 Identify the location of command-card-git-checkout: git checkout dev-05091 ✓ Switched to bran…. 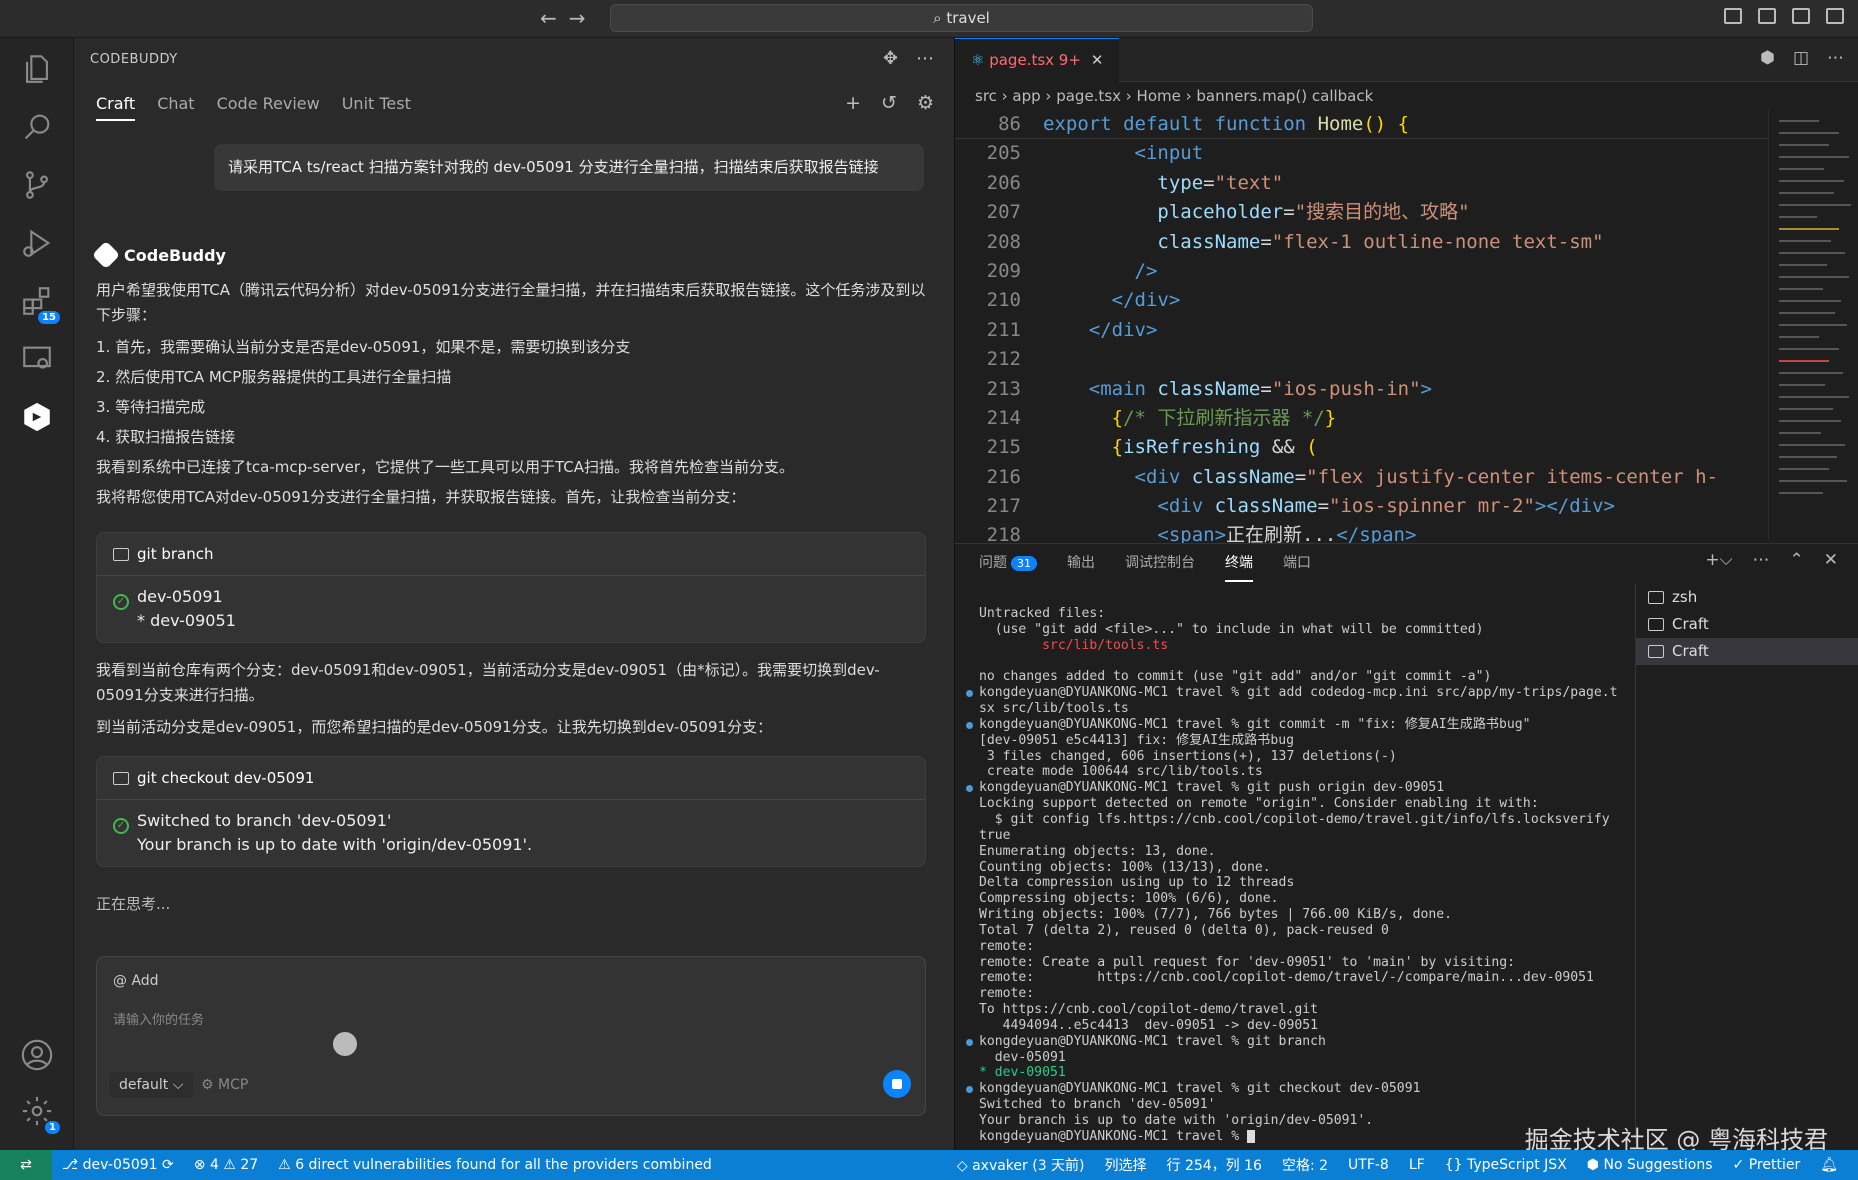
(511, 811).